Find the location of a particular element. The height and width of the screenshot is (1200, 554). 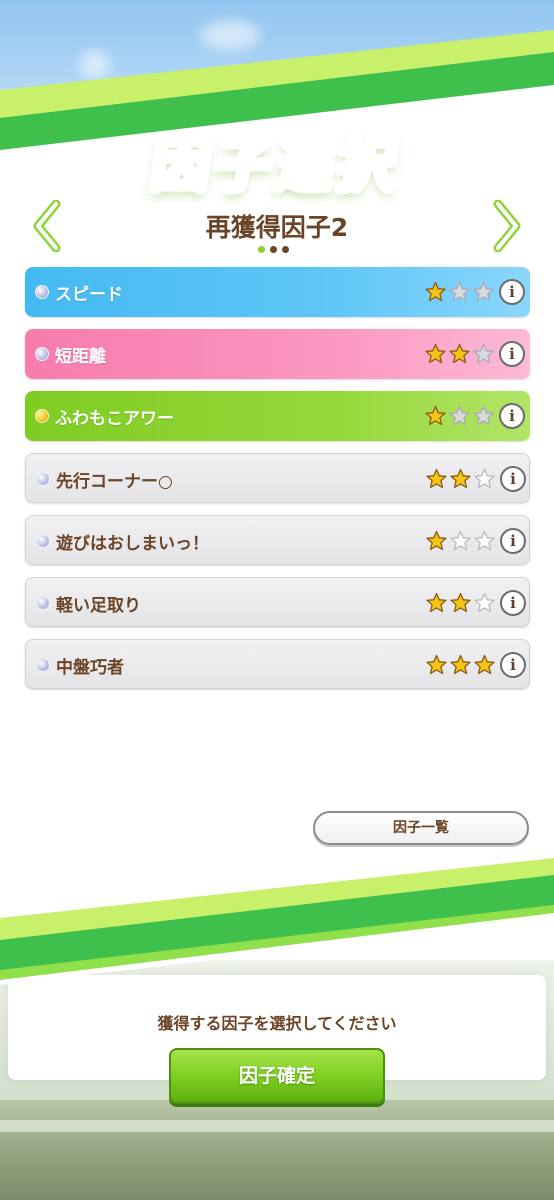

factor-row: 遊びはおしまいっ！ i is located at coordinates (277, 540).